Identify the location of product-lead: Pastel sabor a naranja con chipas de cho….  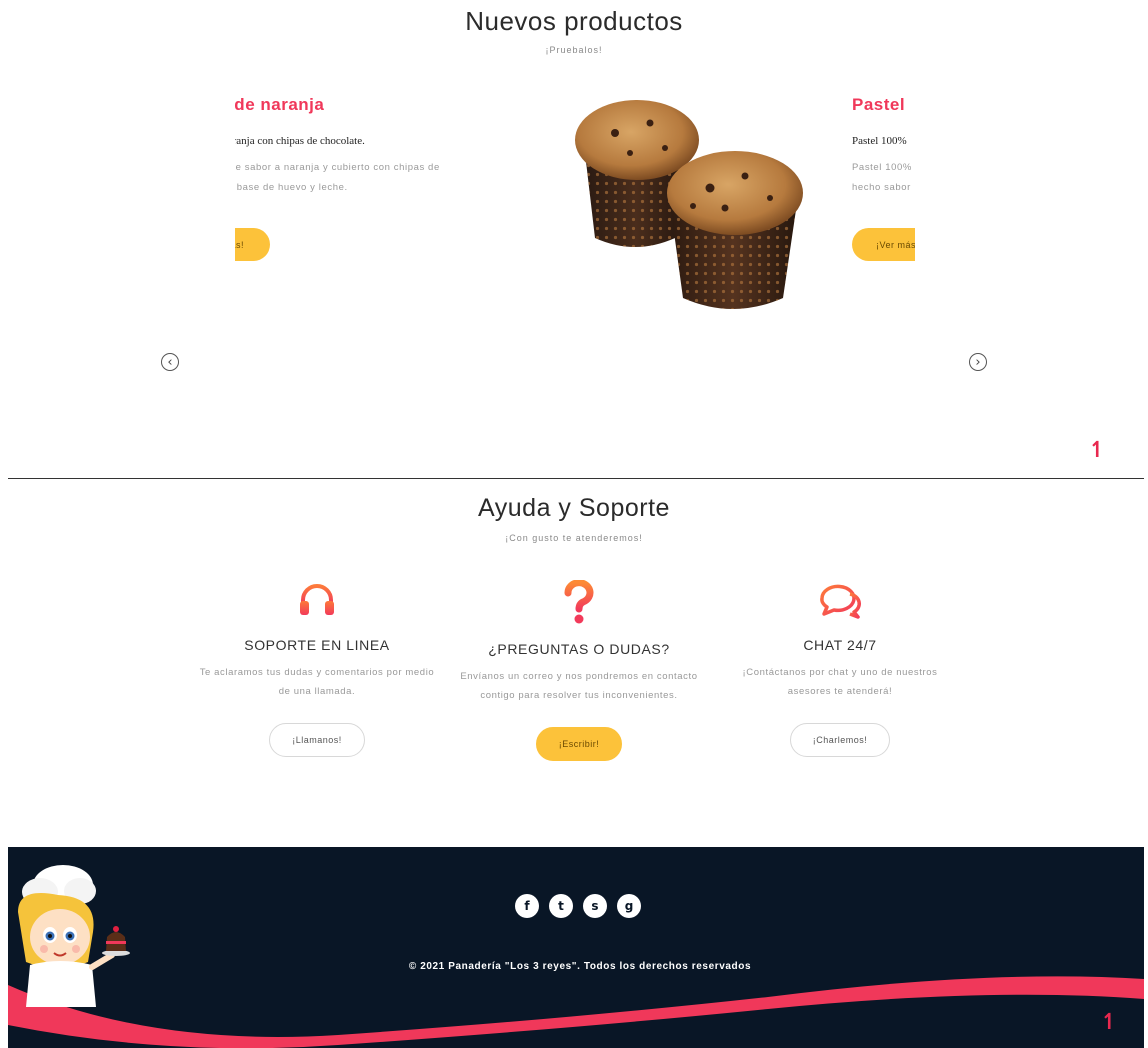
(300, 141).